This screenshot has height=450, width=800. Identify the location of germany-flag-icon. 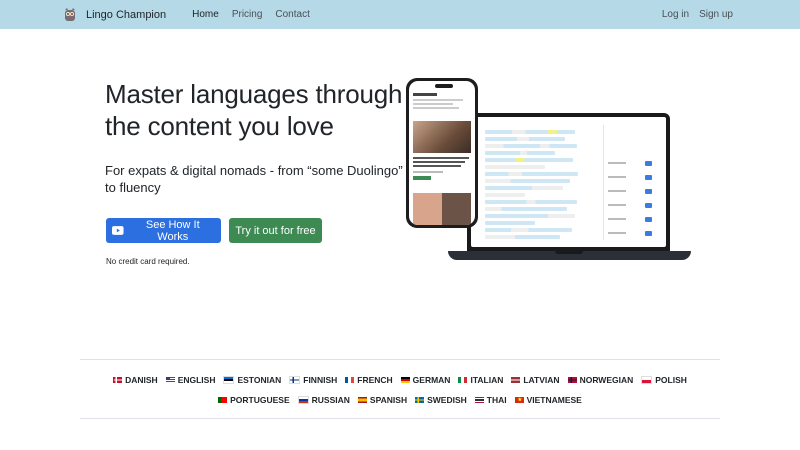
(405, 380).